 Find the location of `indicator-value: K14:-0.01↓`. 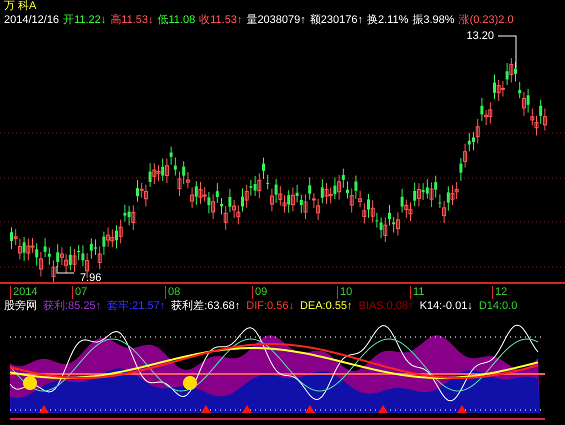

indicator-value: K14:-0.01↓ is located at coordinates (446, 306).